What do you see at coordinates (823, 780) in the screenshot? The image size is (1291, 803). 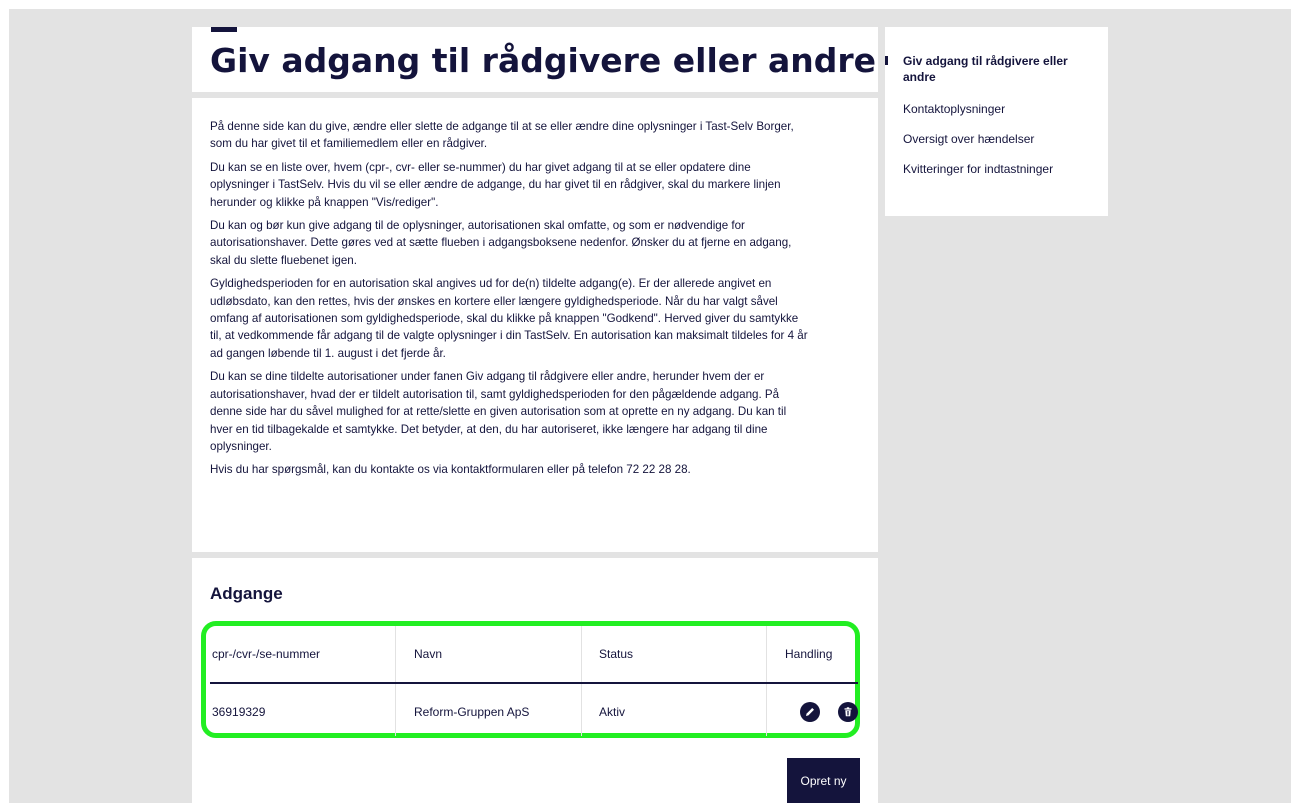 I see `create-new-button: Opret ny` at bounding box center [823, 780].